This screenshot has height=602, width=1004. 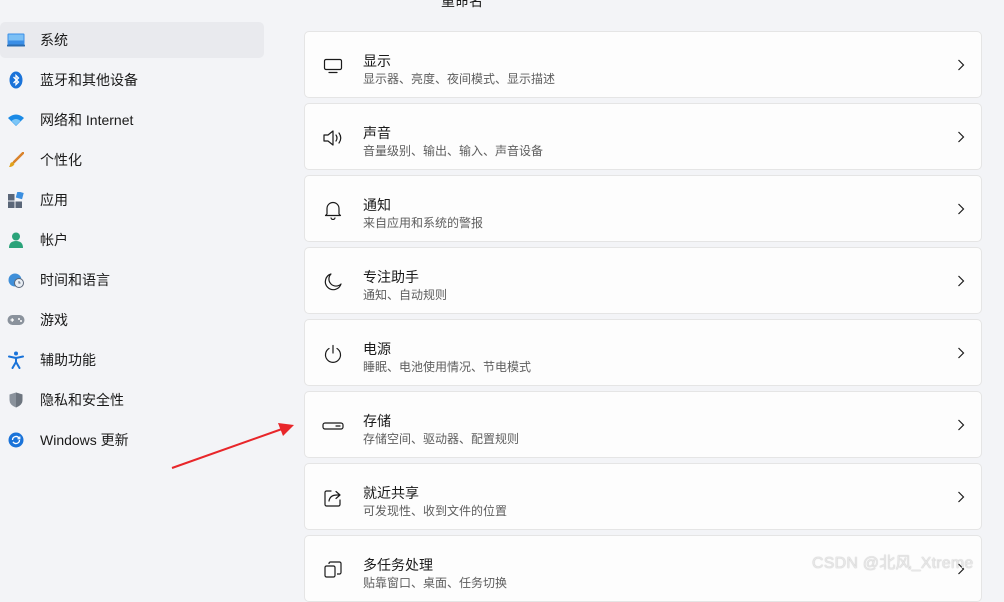 I want to click on brush-icon, so click(x=16, y=160).